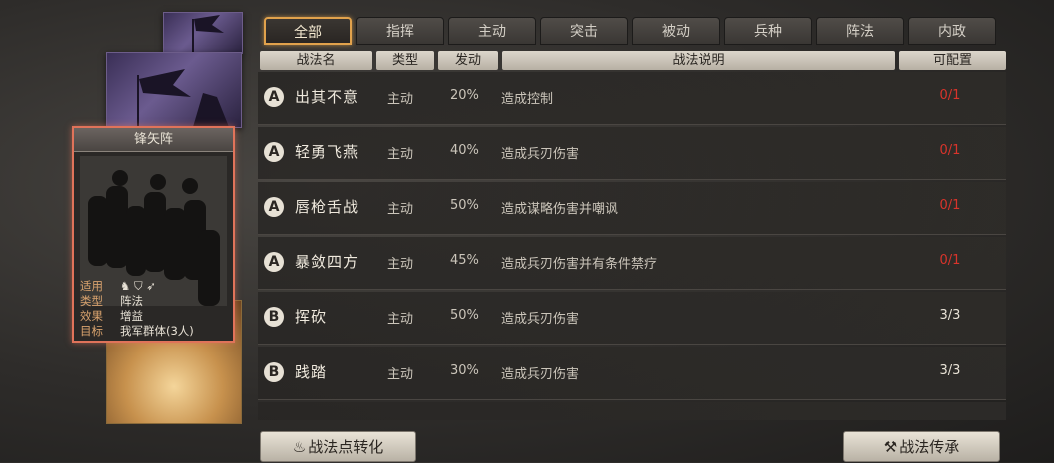  What do you see at coordinates (327, 262) in the screenshot?
I see `skill-name: 暴敛四方` at bounding box center [327, 262].